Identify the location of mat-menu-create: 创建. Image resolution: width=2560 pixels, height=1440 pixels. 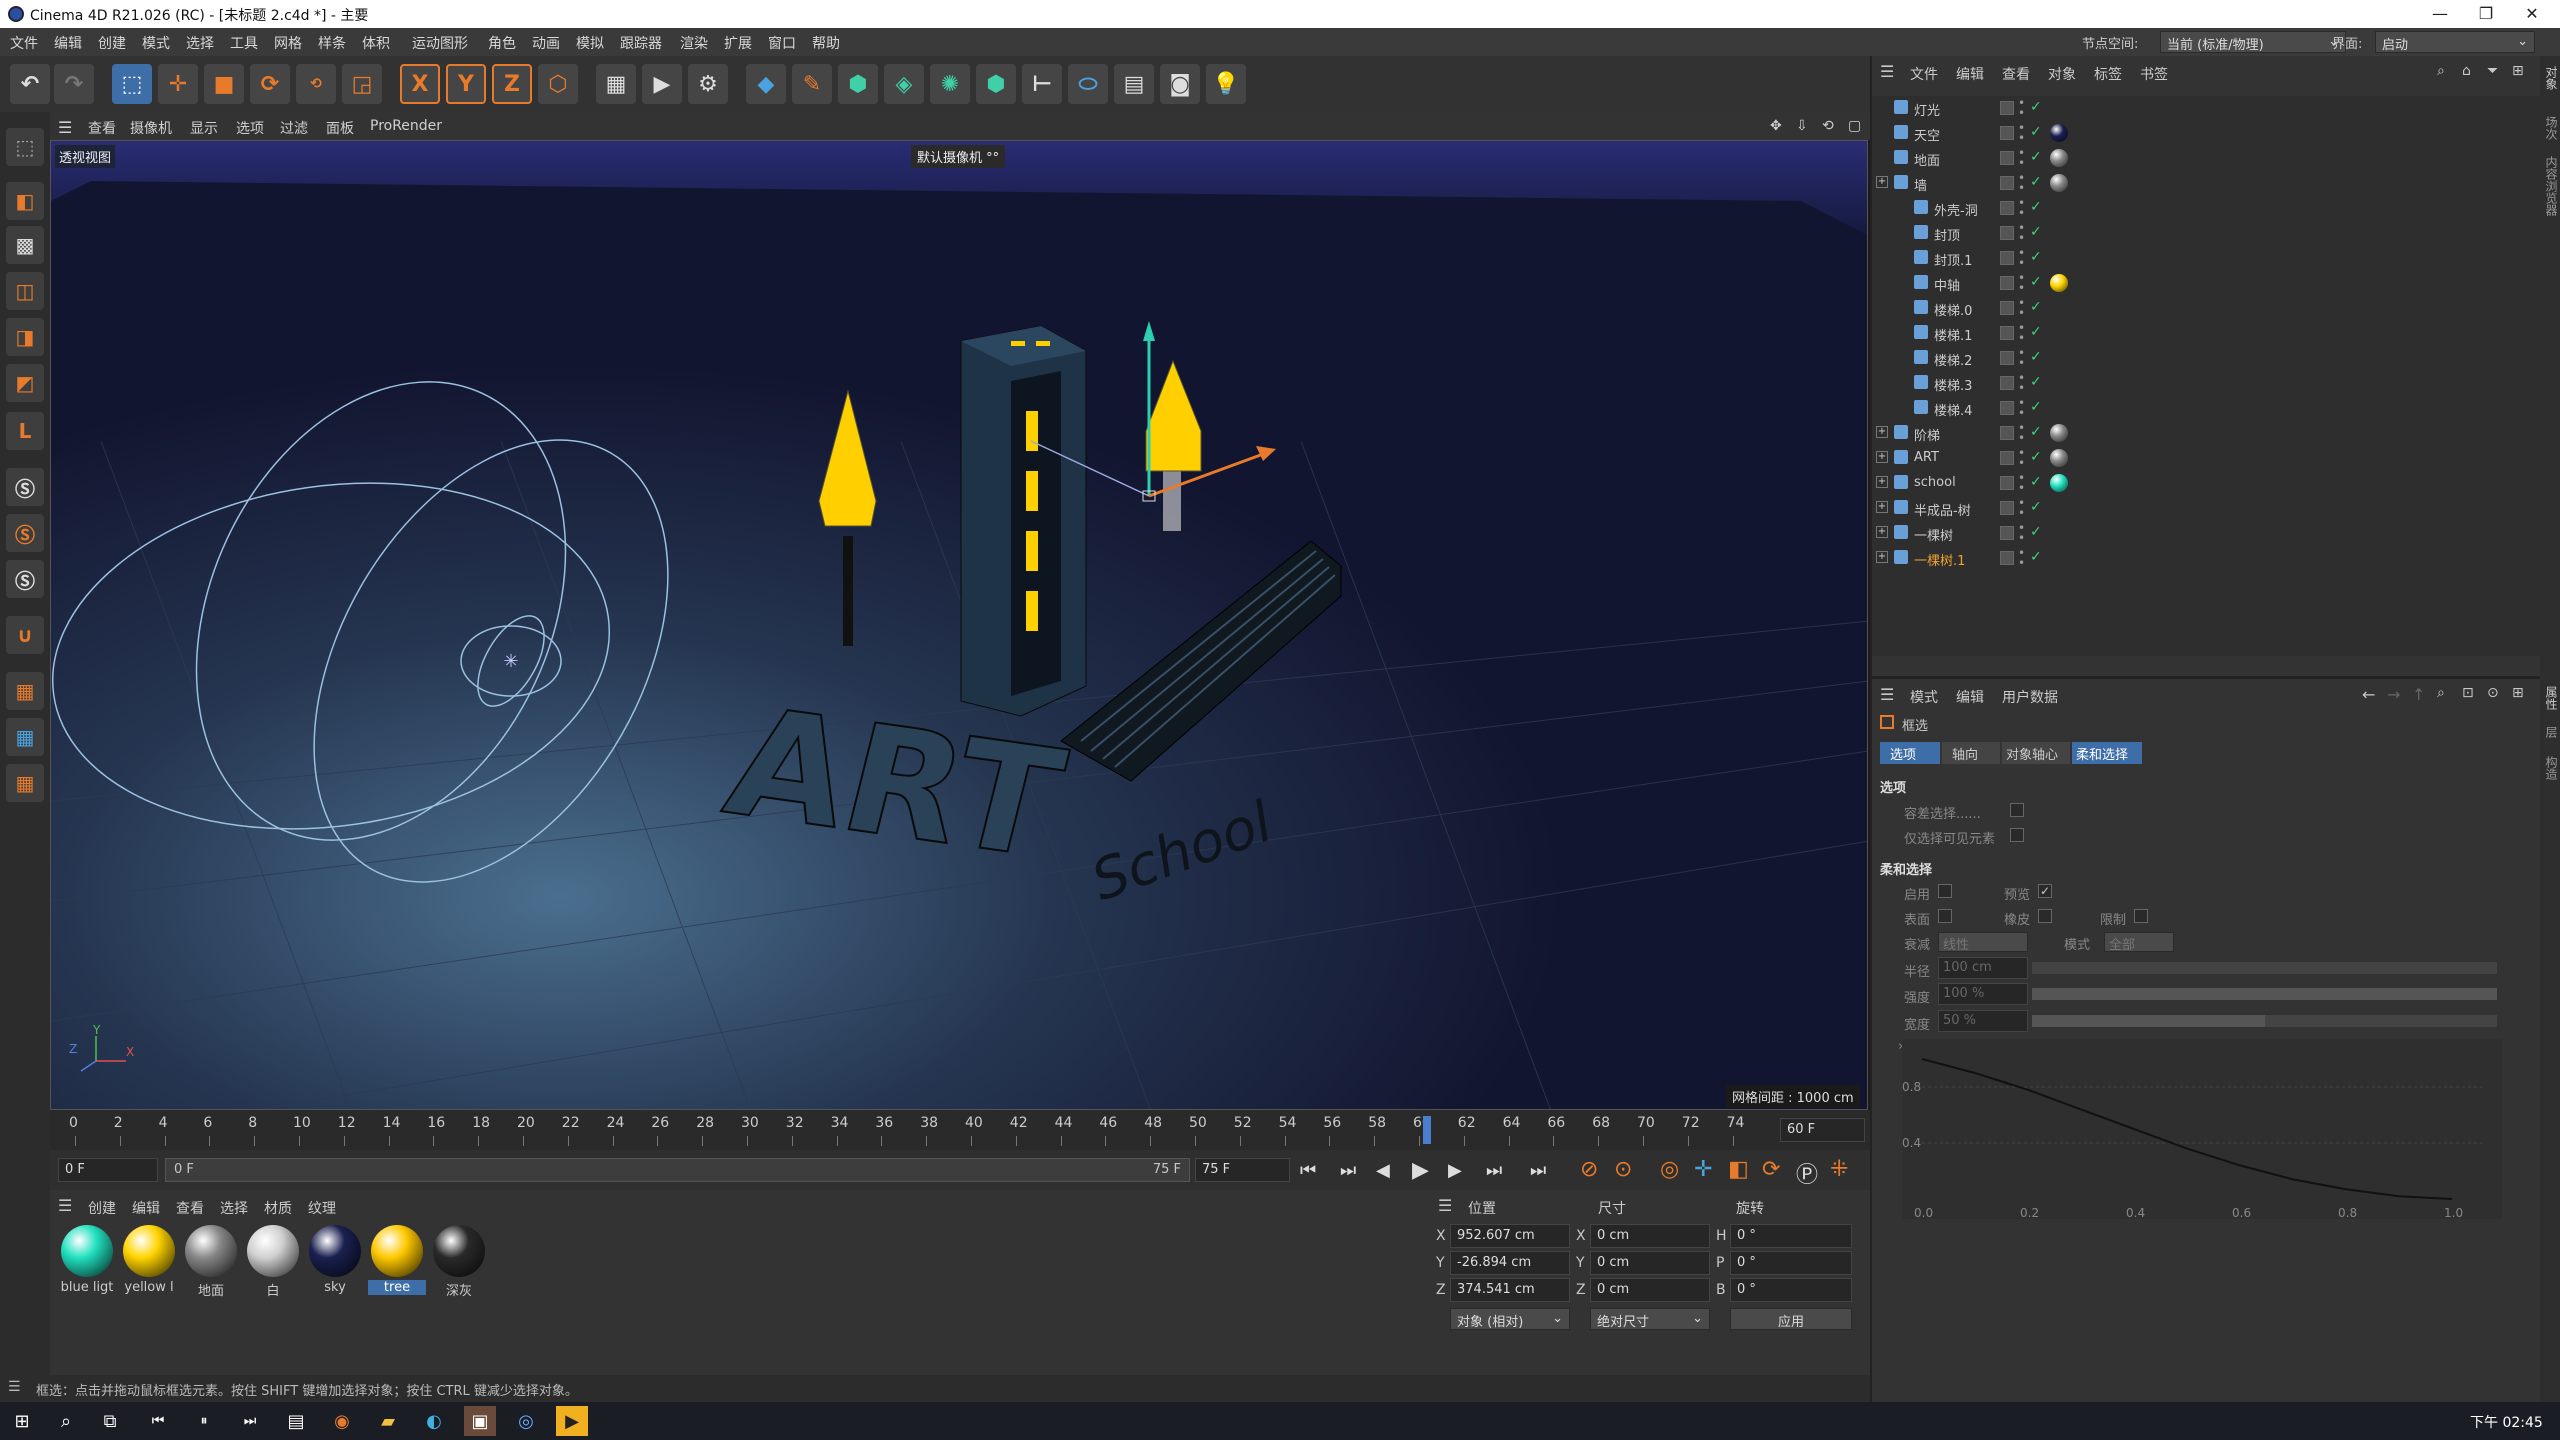
(102, 1208).